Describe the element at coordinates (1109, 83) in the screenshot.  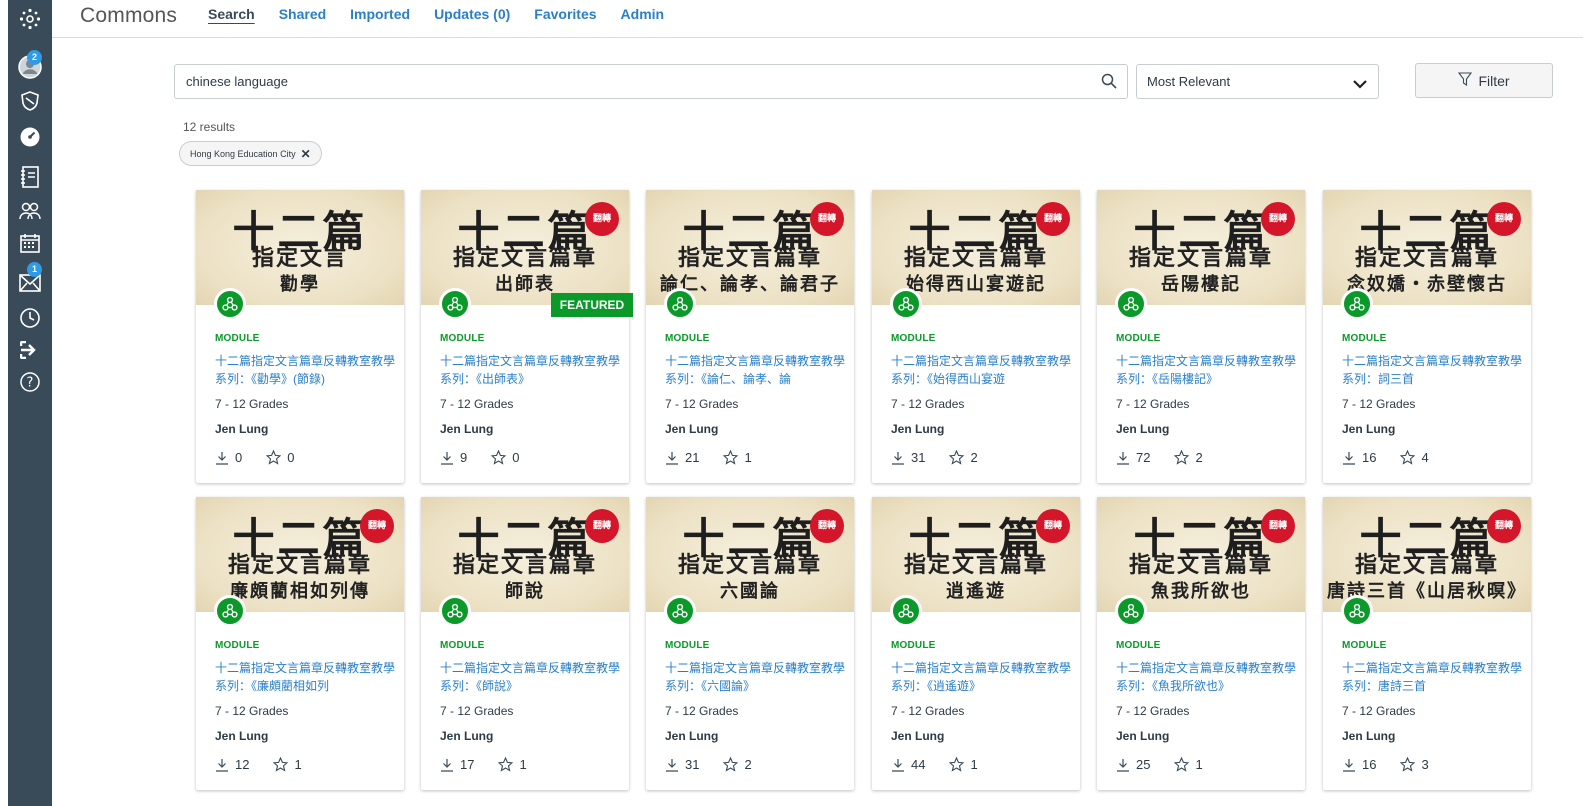
I see `search-icon` at that location.